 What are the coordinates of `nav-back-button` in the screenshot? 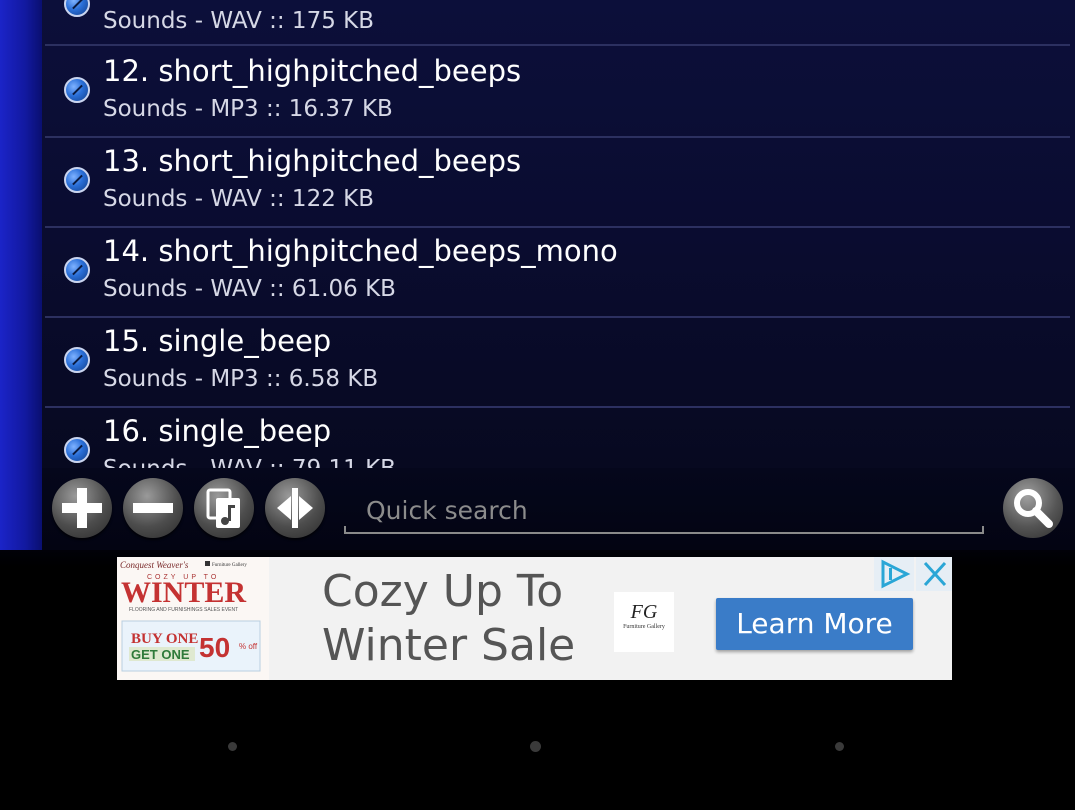 It's located at (232, 746).